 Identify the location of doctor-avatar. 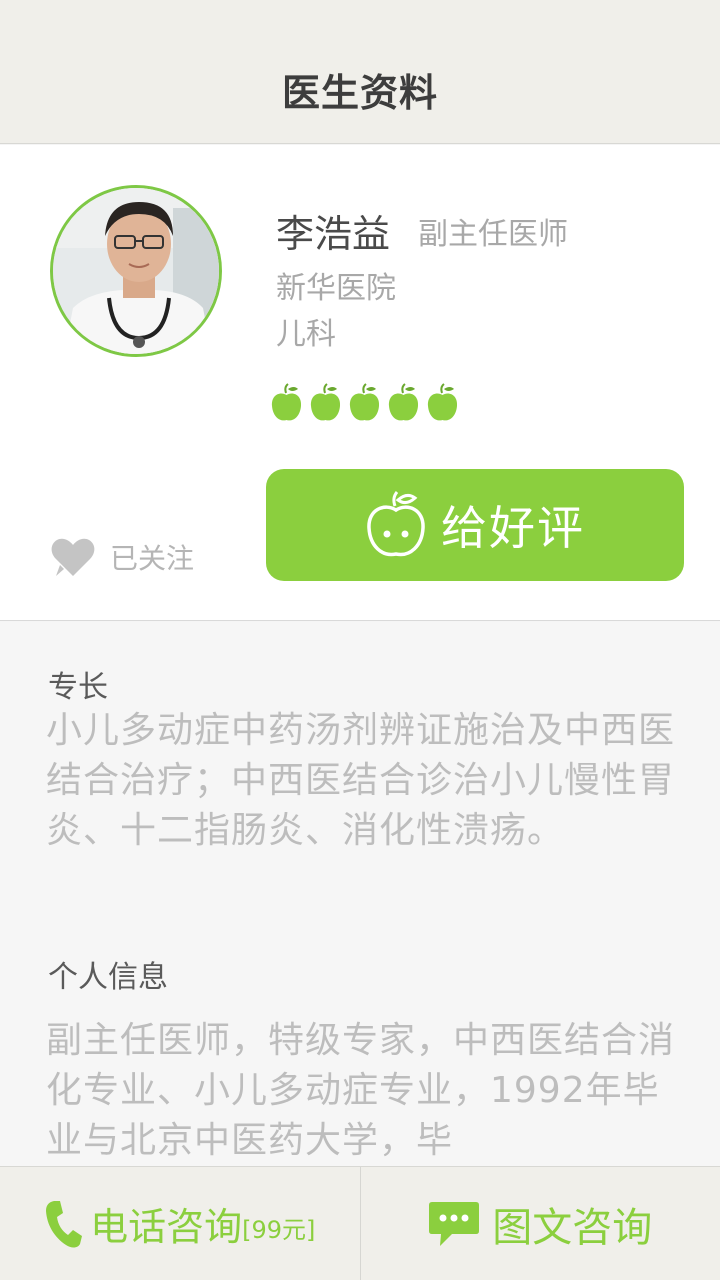
(136, 271).